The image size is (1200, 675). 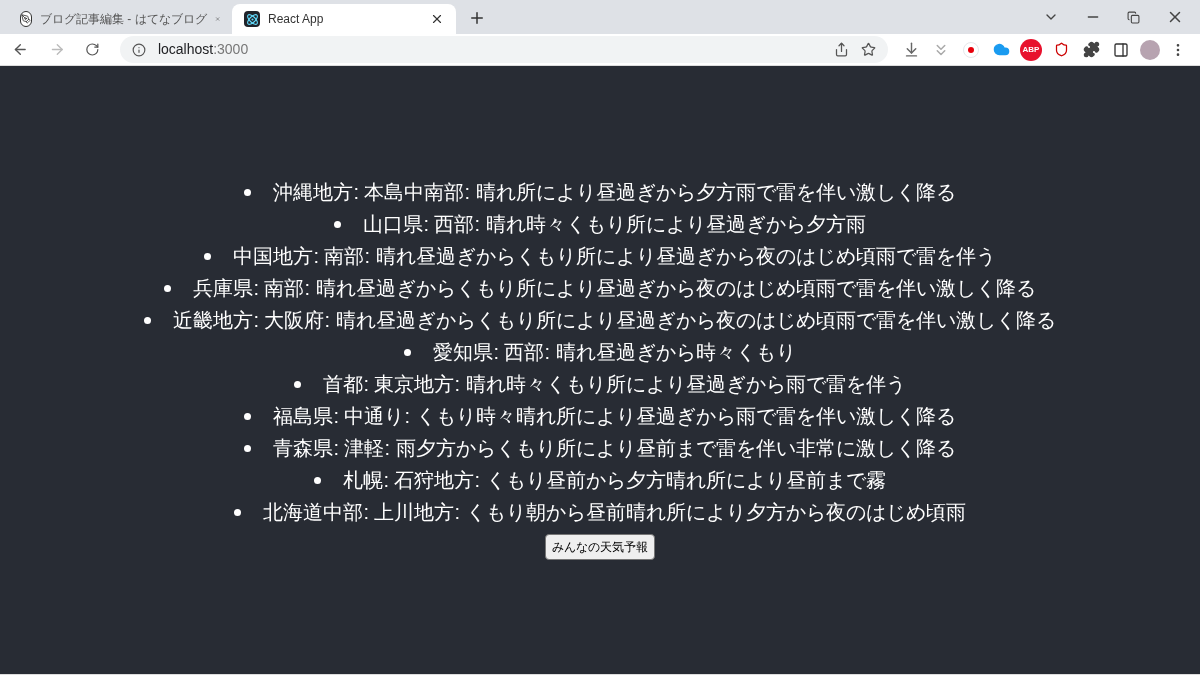 I want to click on forecast-text: 首都: 東京地方: 晴れ時々くもり所により昼過ぎから雨で雷を伴う, so click(x=614, y=384).